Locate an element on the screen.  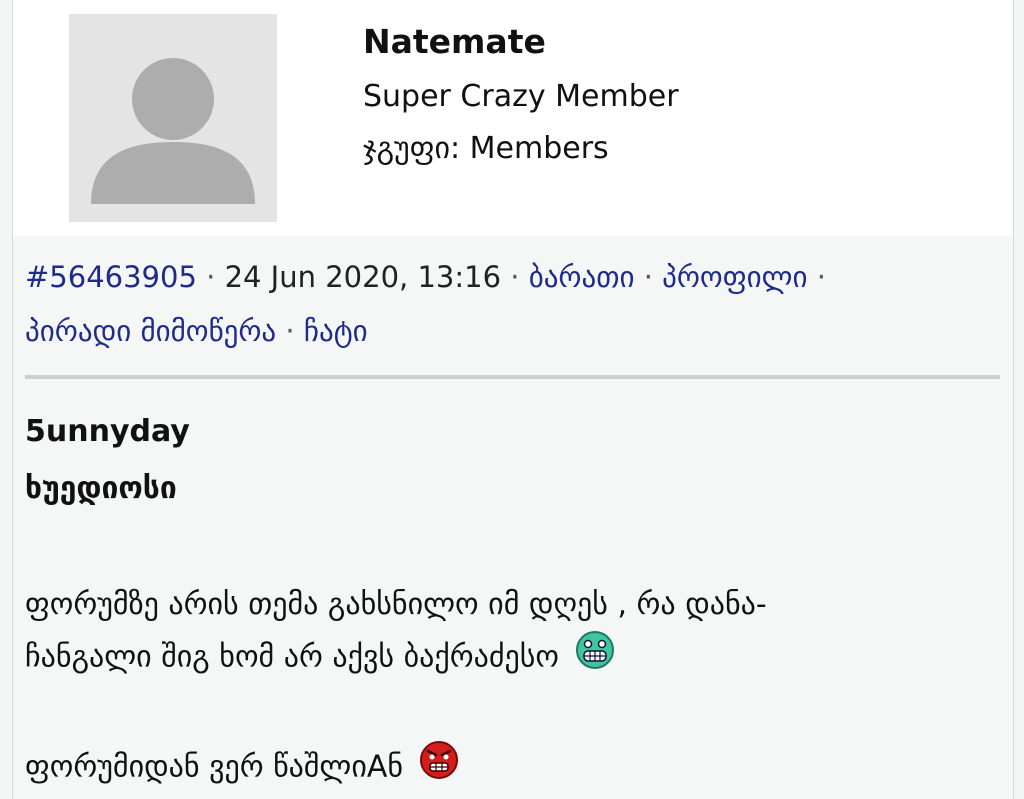
user-silhouette-icon is located at coordinates (173, 131).